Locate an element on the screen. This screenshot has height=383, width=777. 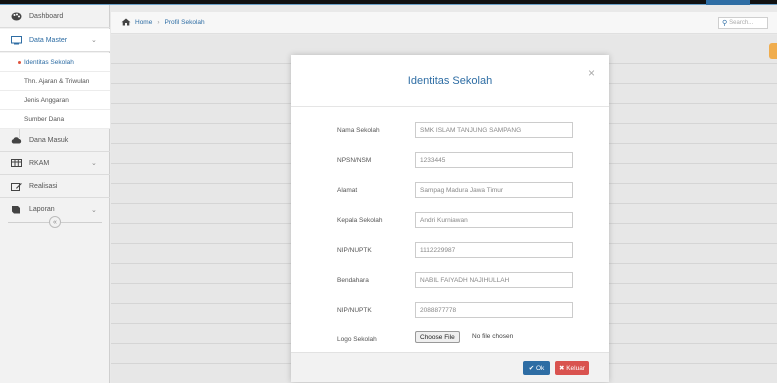
sidebar-item-data-master: Data Master ⌄ is located at coordinates (55, 40).